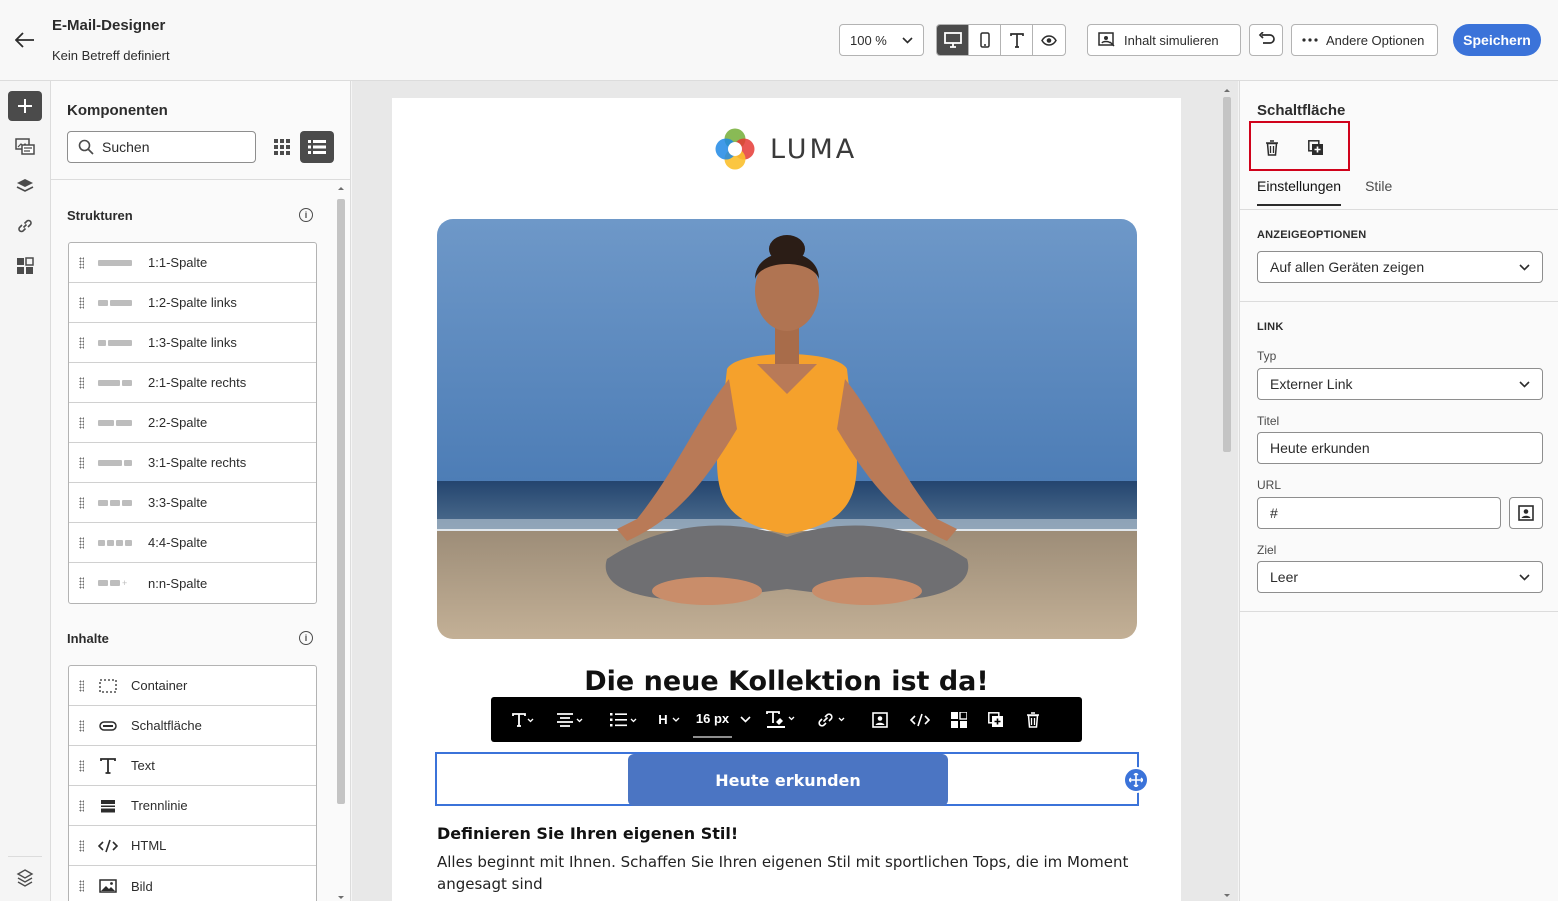 This screenshot has height=901, width=1558. What do you see at coordinates (1266, 40) in the screenshot?
I see `undo-button` at bounding box center [1266, 40].